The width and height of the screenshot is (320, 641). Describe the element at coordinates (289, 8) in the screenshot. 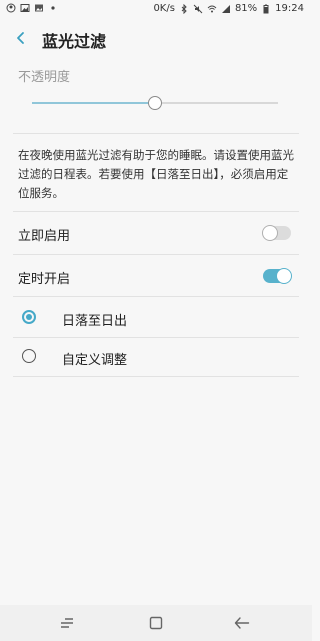

I see `status-time: 19:24` at that location.